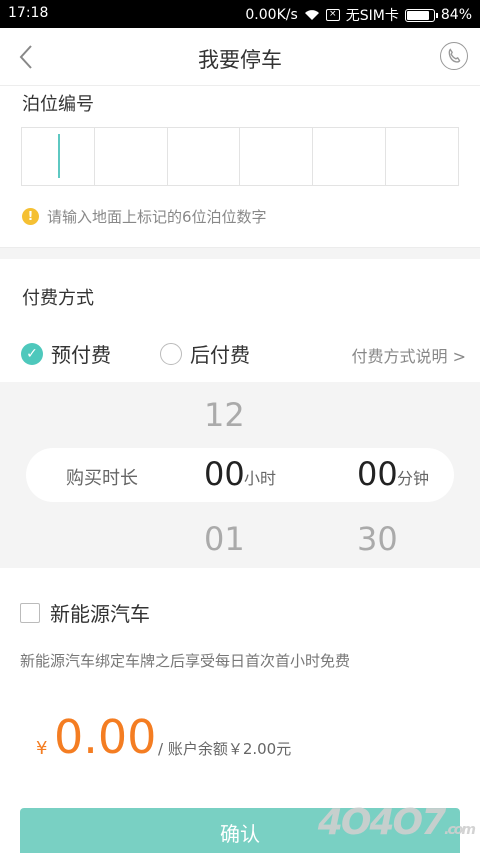 This screenshot has height=853, width=480. I want to click on account-balance: / 账户余额￥2.00元, so click(225, 749).